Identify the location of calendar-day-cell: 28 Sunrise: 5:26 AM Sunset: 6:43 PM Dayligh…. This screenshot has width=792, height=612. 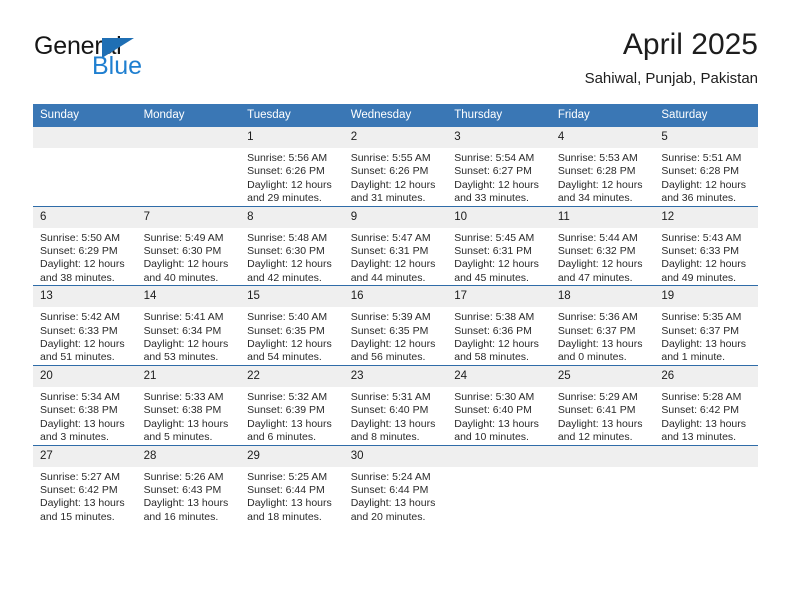
(188, 484).